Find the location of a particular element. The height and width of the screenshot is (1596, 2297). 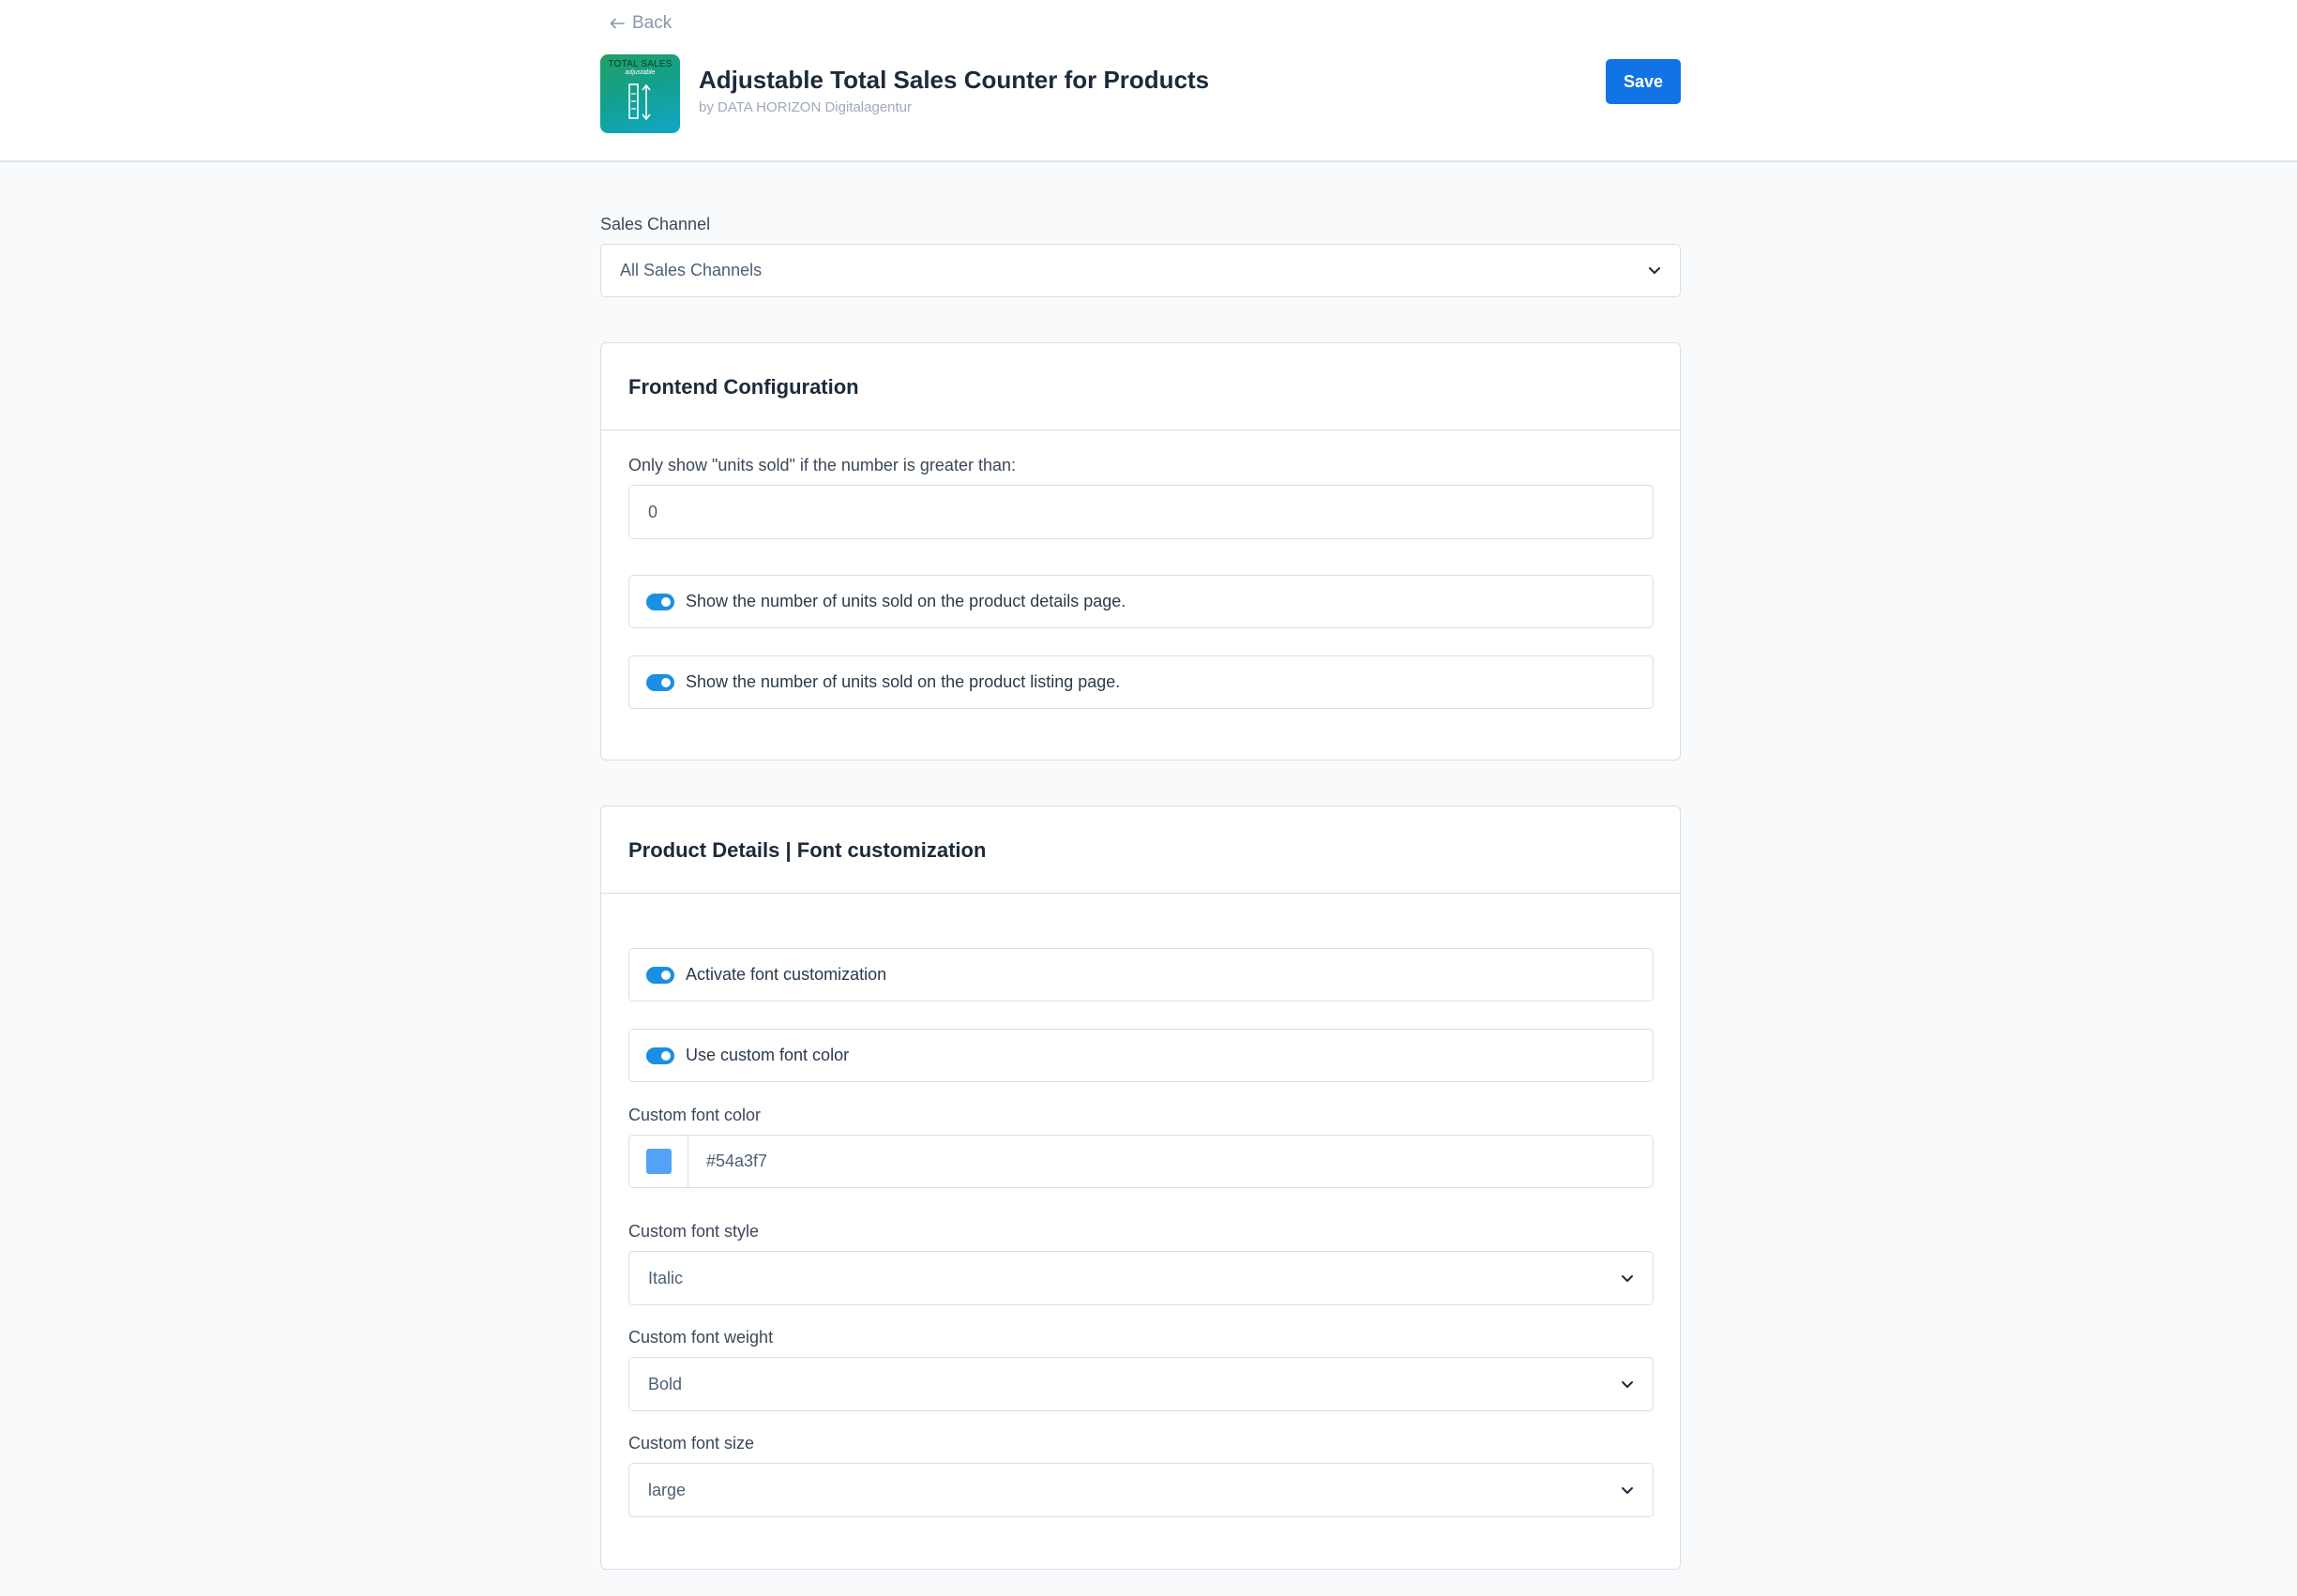

app-logo-text: TOTAL SALES is located at coordinates (640, 64).